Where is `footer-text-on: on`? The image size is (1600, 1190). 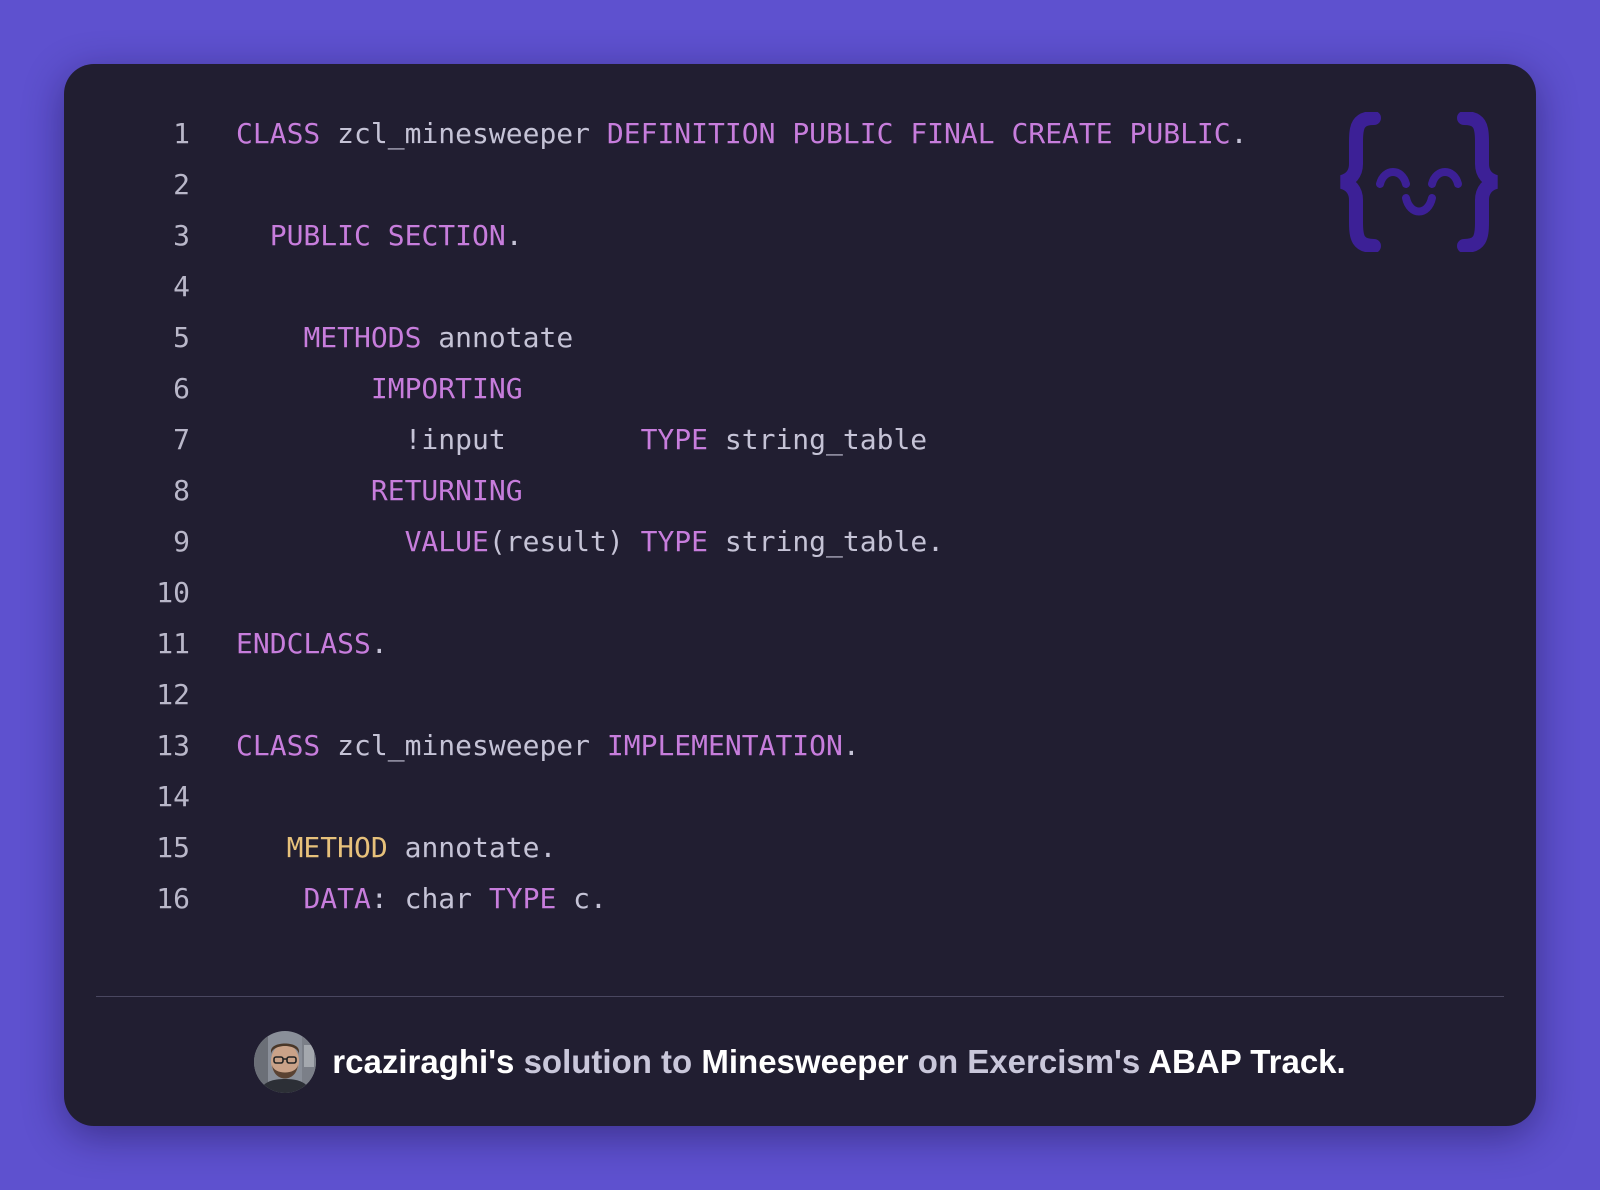 footer-text-on: on is located at coordinates (938, 1061).